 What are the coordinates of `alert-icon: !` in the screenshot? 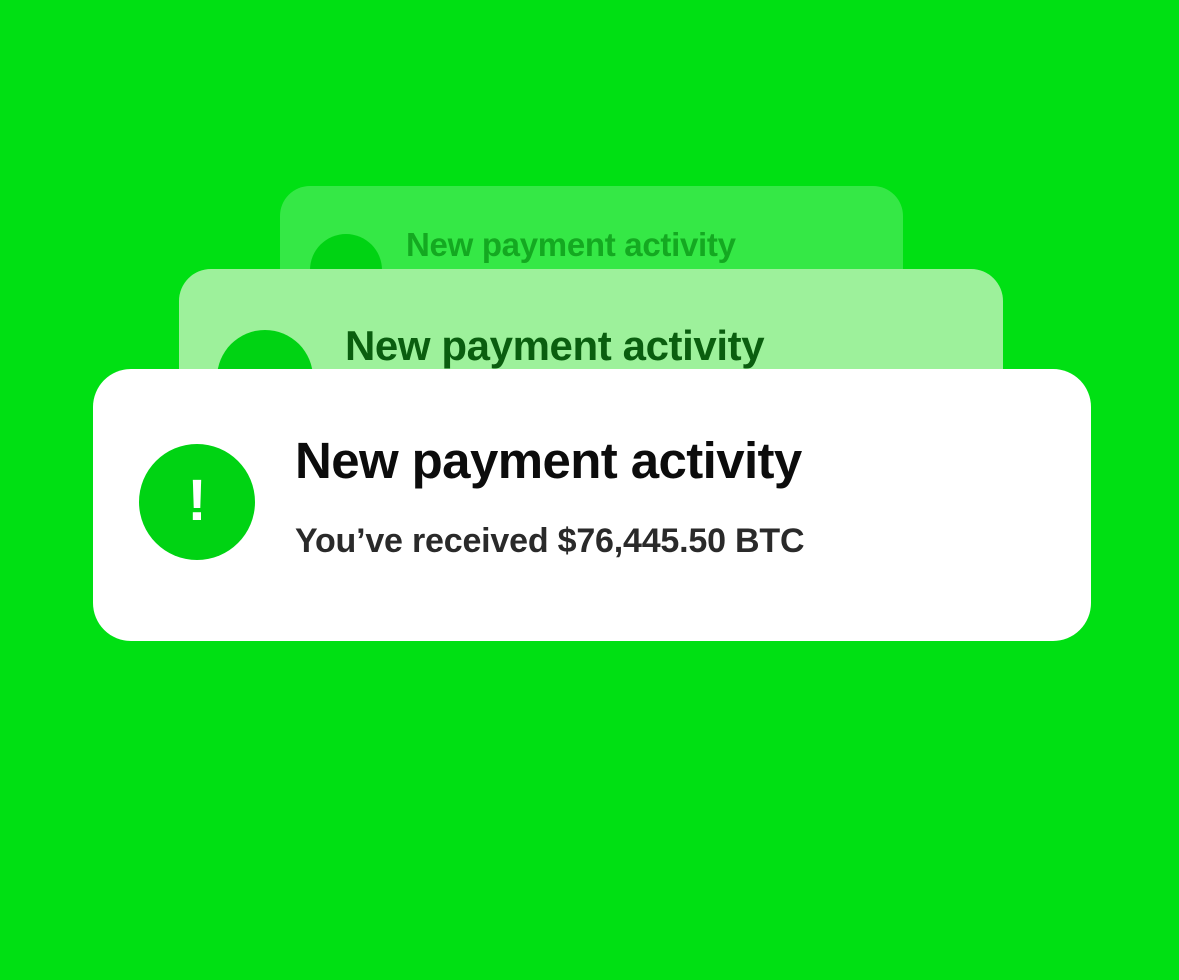 It's located at (197, 502).